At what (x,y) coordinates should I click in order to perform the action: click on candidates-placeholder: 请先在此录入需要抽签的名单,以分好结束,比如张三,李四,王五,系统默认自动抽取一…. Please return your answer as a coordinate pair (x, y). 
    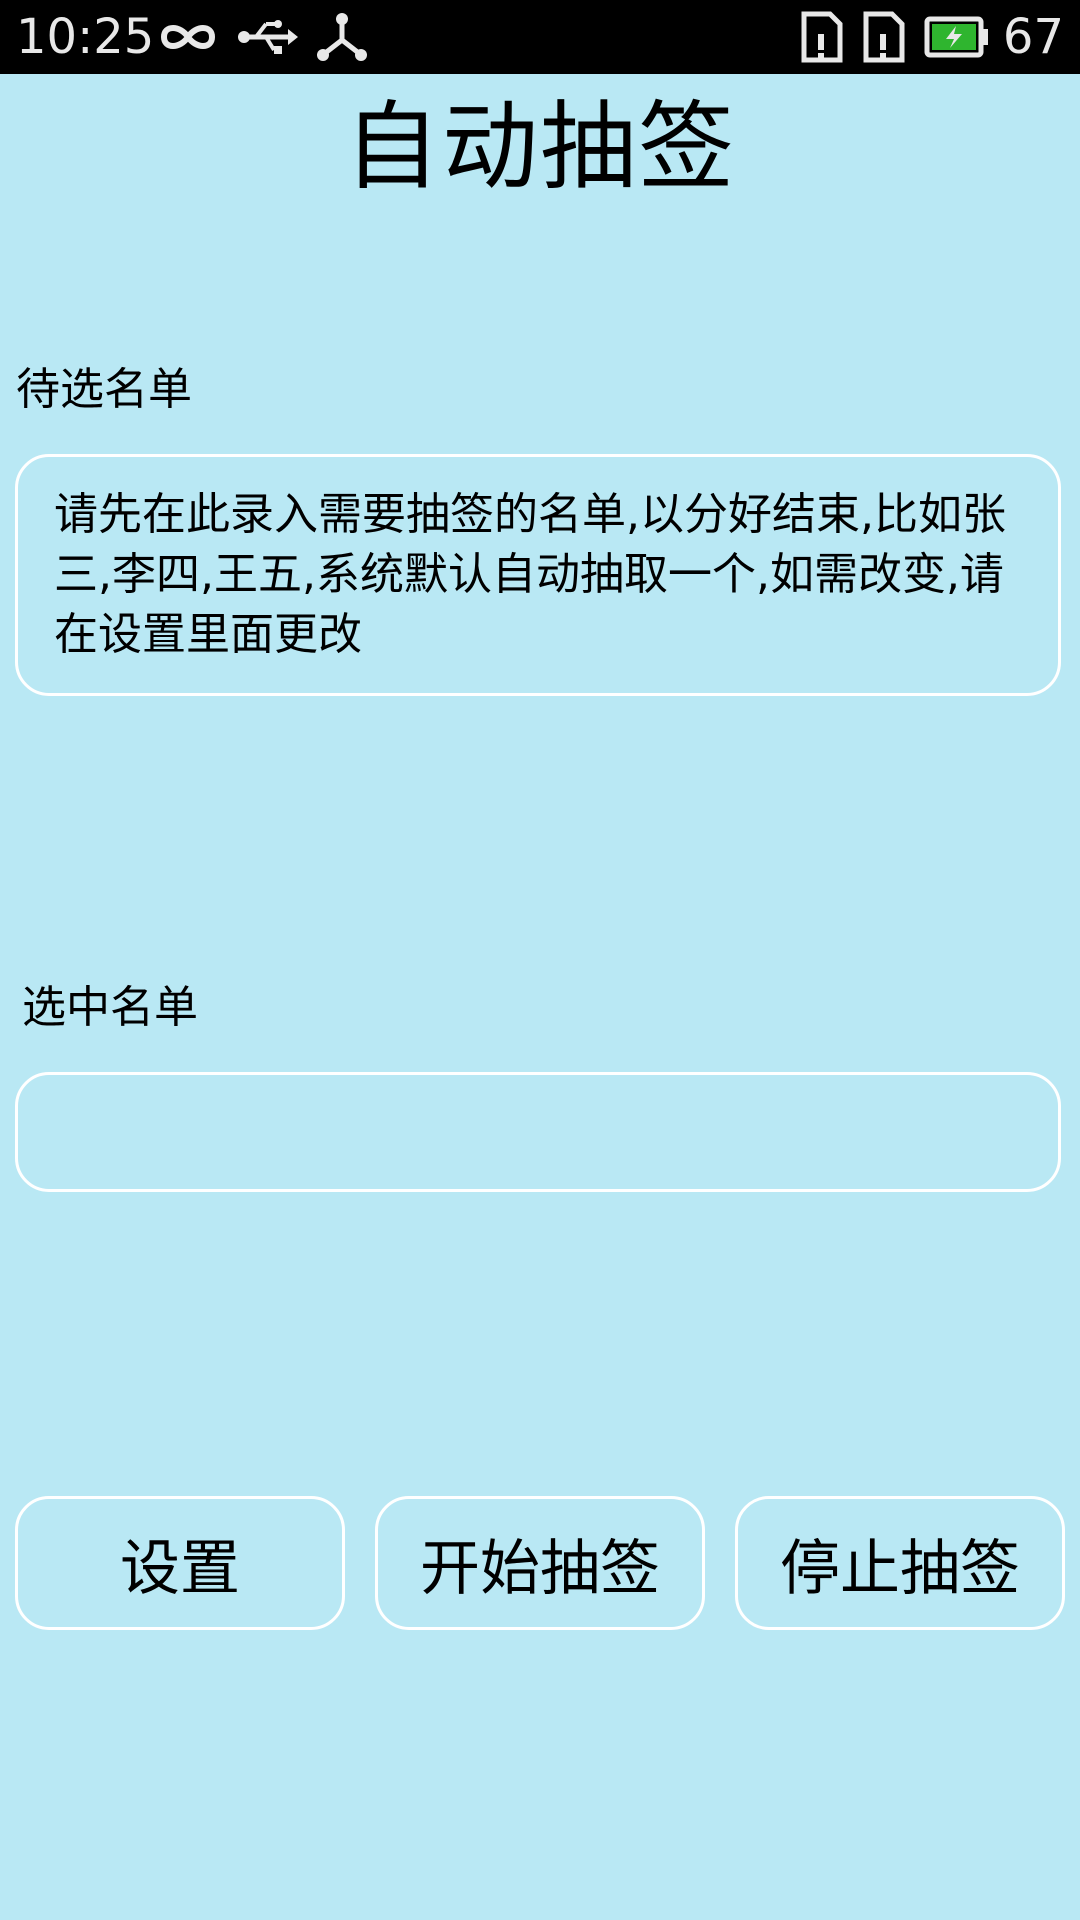
    Looking at the image, I should click on (530, 574).